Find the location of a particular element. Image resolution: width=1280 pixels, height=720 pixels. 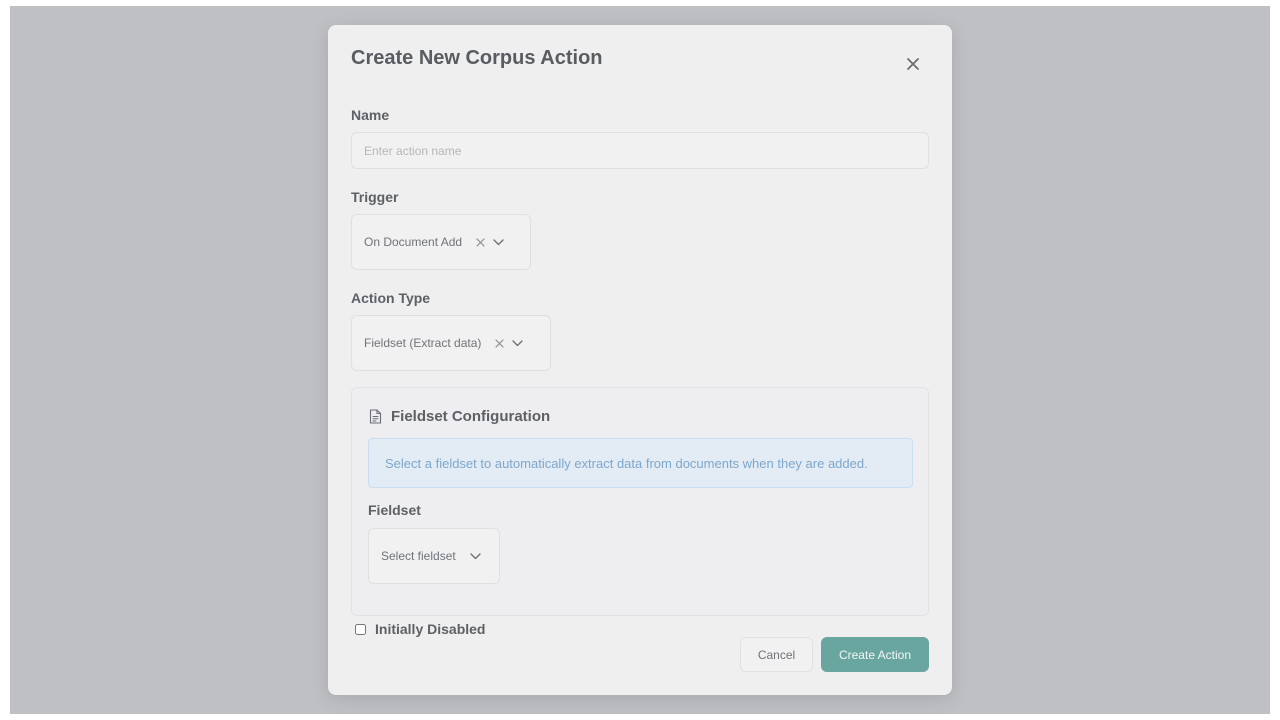

trigger-clear-button is located at coordinates (480, 242).